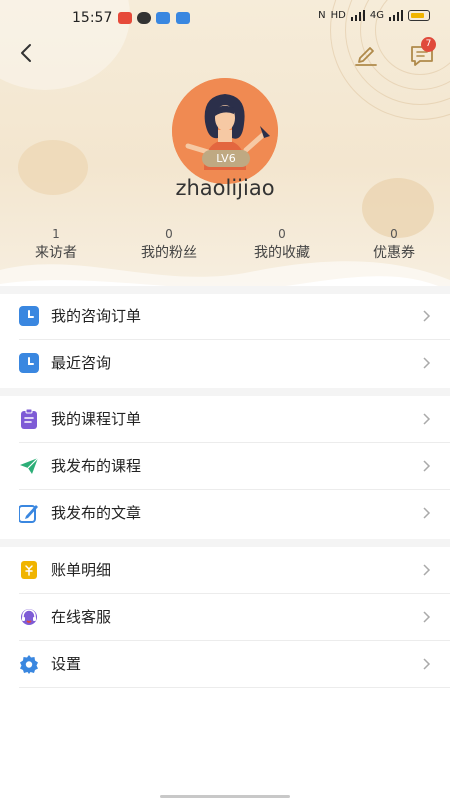 The width and height of the screenshot is (450, 800). I want to click on pencil-icon, so click(366, 56).